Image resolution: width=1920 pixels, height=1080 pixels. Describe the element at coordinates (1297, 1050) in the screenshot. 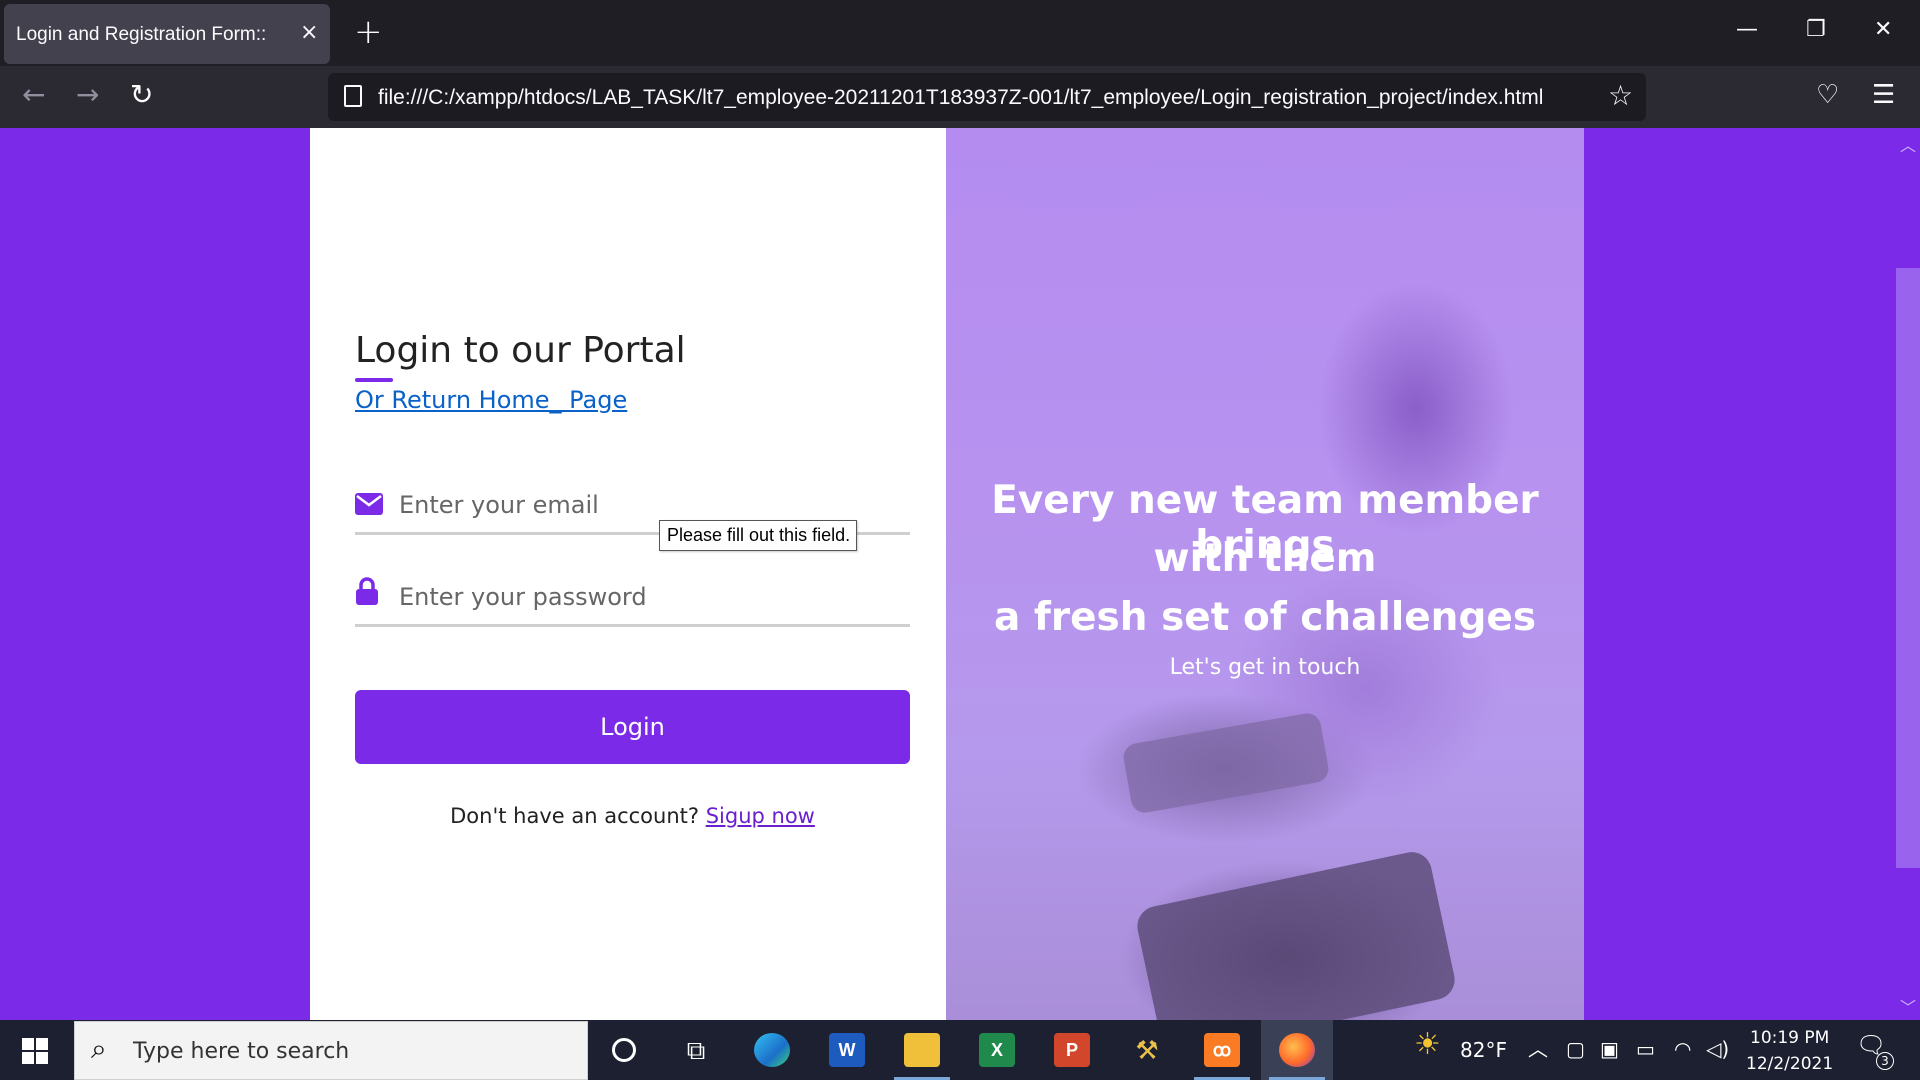

I see `firefox-icon` at that location.